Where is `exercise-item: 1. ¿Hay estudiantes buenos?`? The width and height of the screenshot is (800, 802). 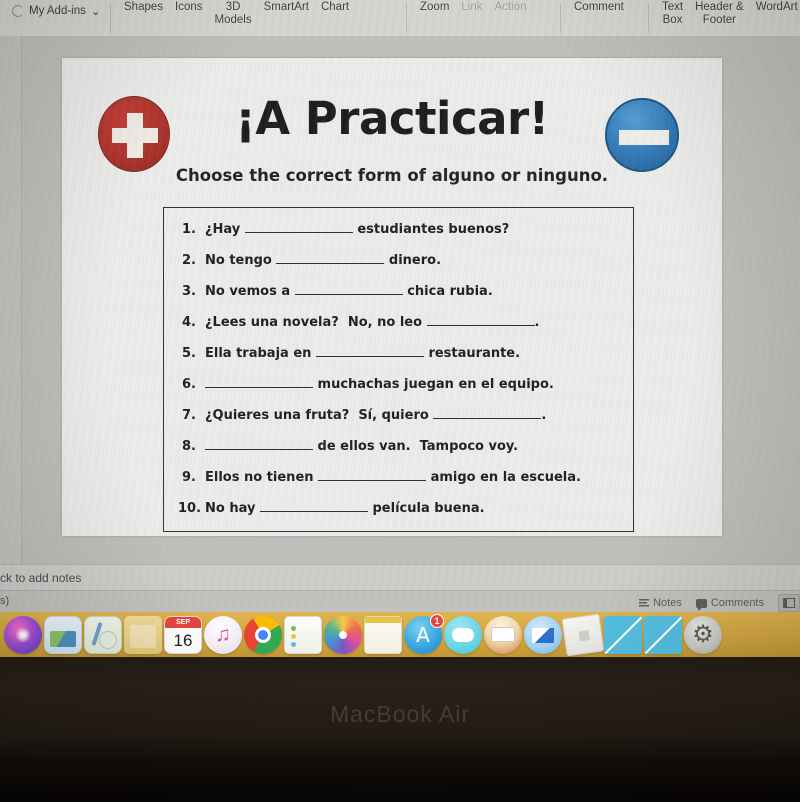 exercise-item: 1. ¿Hay estudiantes buenos? is located at coordinates (398, 235).